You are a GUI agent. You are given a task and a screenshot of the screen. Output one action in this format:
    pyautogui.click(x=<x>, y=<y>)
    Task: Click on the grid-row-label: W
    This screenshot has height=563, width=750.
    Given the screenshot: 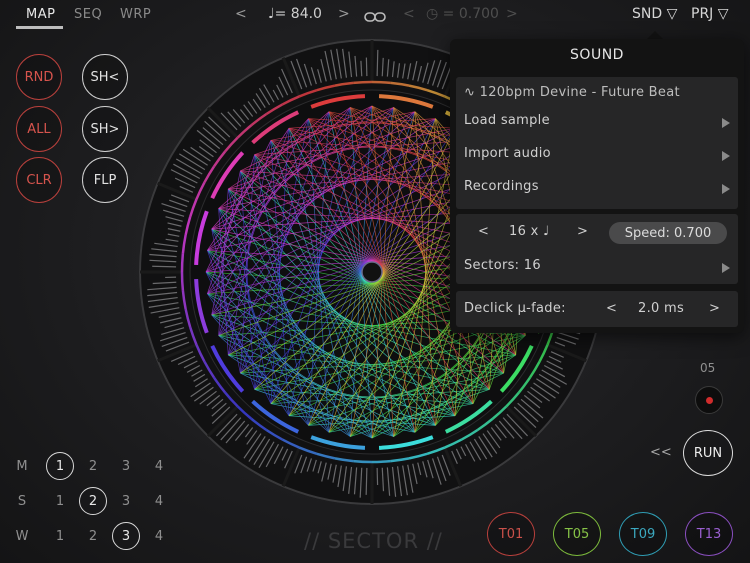 What is the action you would take?
    pyautogui.click(x=22, y=536)
    